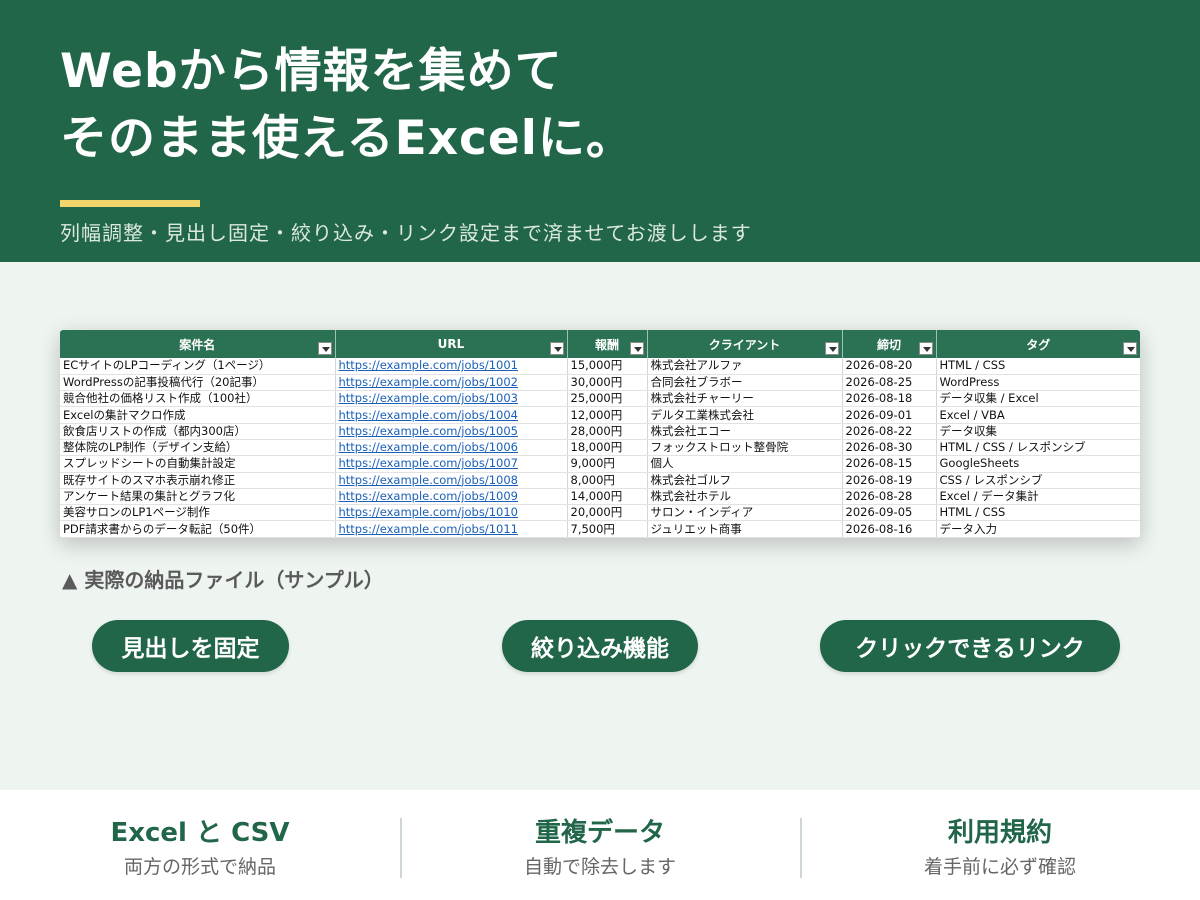  I want to click on cell-reward: 7,500円, so click(607, 529).